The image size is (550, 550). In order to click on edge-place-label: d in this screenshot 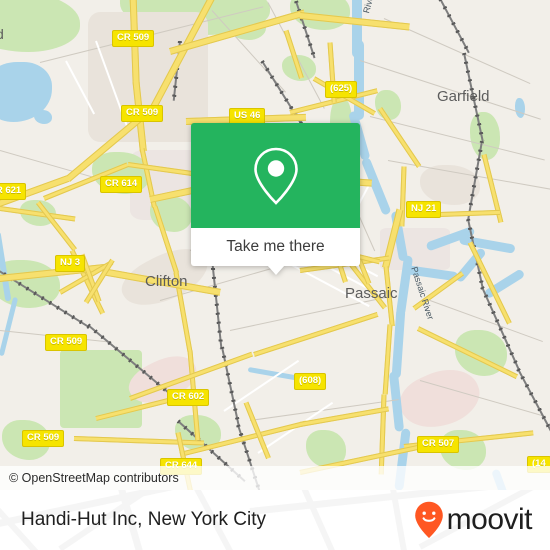, I will do `click(2, 34)`.